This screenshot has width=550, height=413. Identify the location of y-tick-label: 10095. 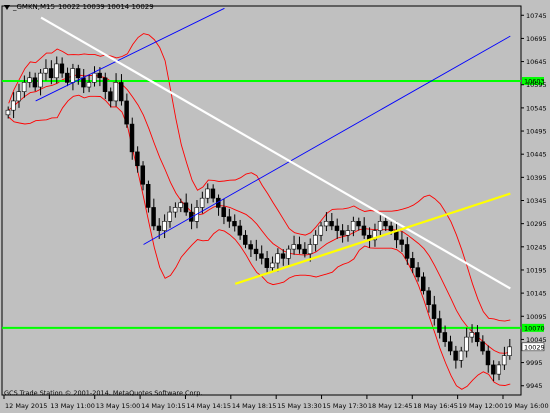
(536, 317).